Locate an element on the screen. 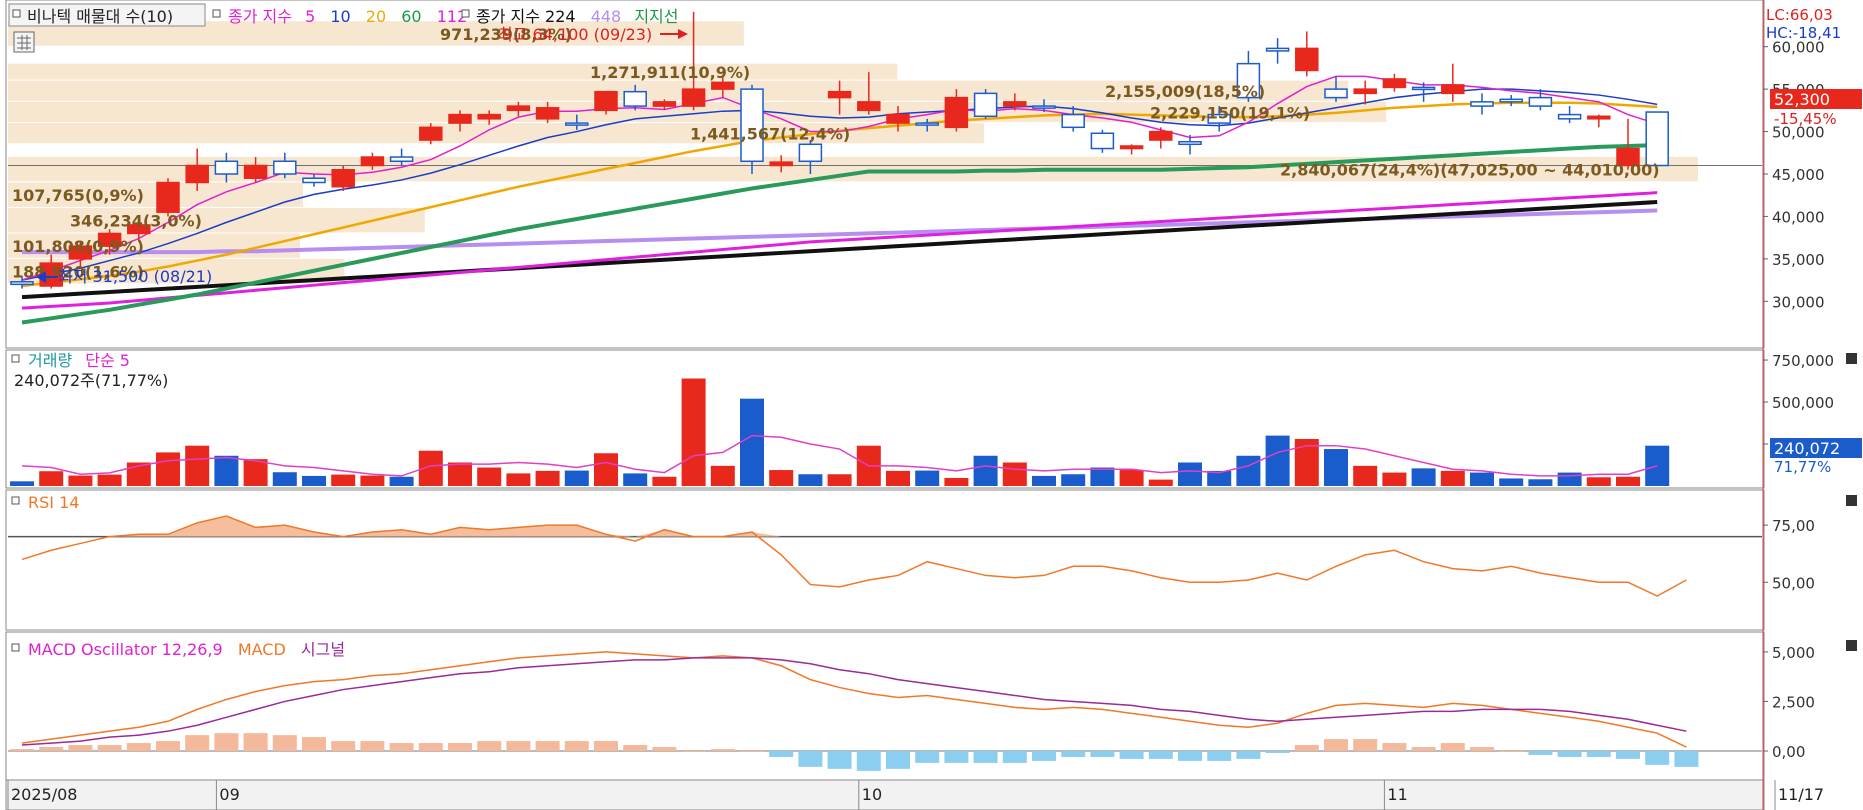 This screenshot has width=1863, height=810. date-label: 10 is located at coordinates (872, 794).